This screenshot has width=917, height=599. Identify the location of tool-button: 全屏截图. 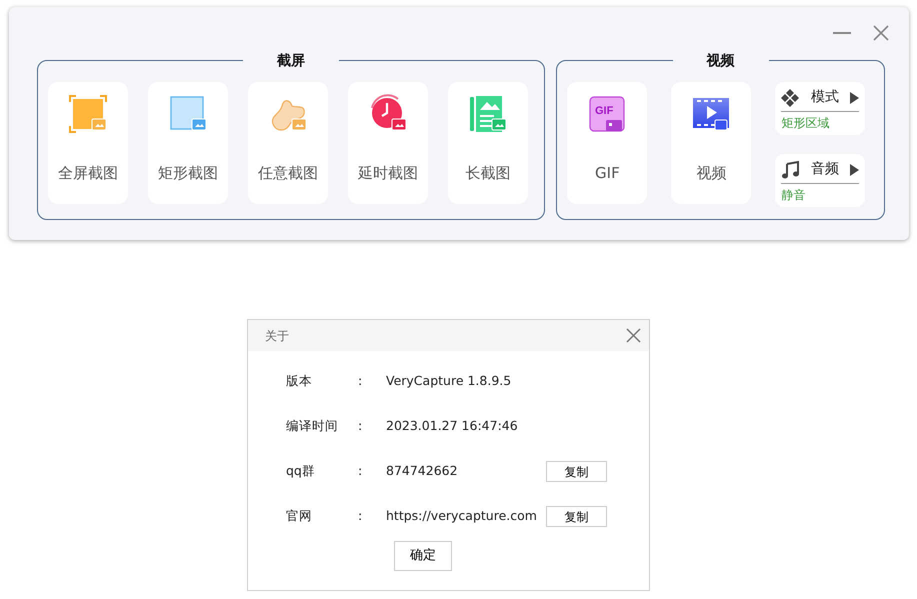
(88, 143).